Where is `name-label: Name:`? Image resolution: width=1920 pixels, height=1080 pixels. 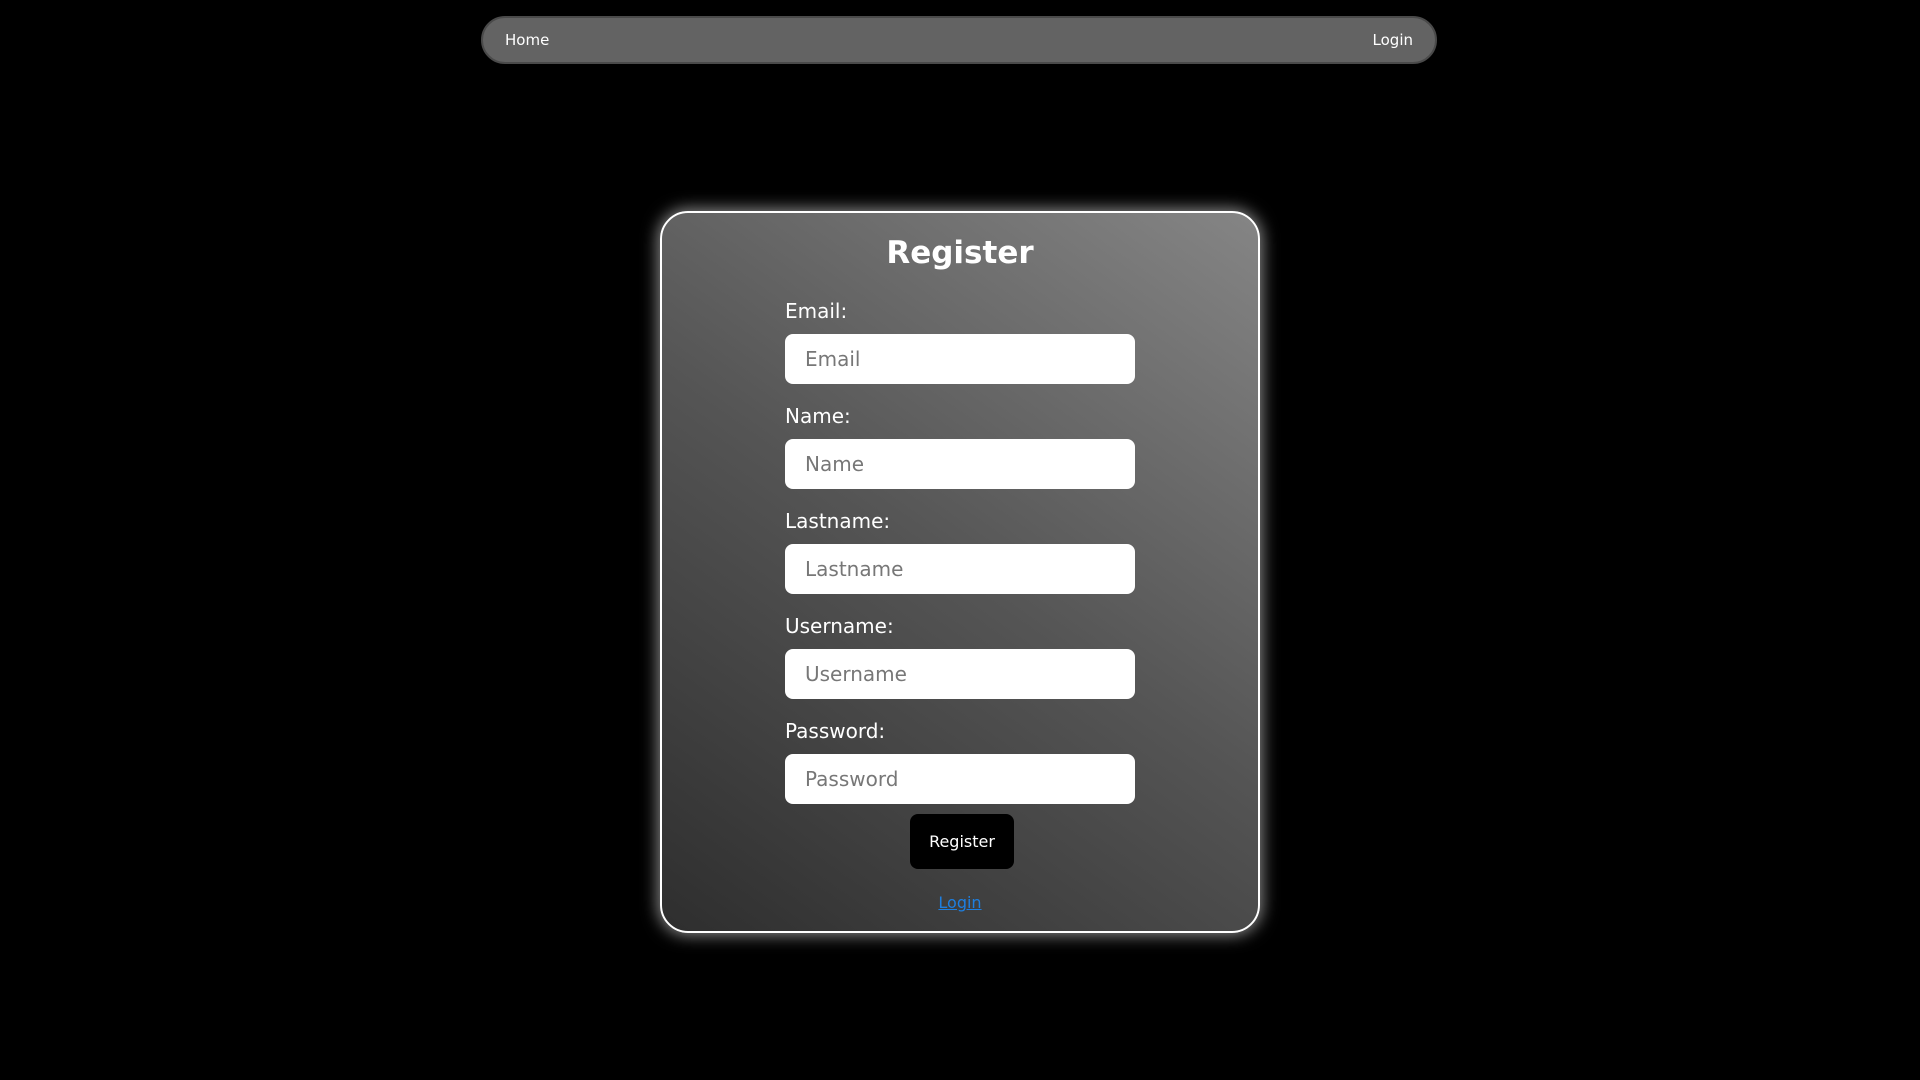 name-label: Name: is located at coordinates (818, 416).